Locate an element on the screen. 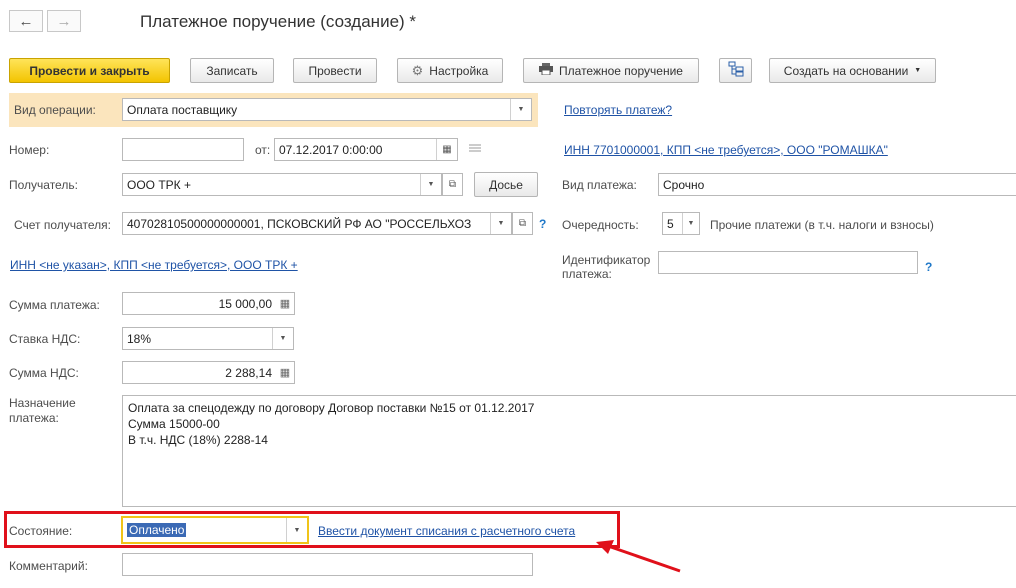 The height and width of the screenshot is (588, 1016). date-input: 07.12.2017 0:00:00 ▦ is located at coordinates (366, 149).